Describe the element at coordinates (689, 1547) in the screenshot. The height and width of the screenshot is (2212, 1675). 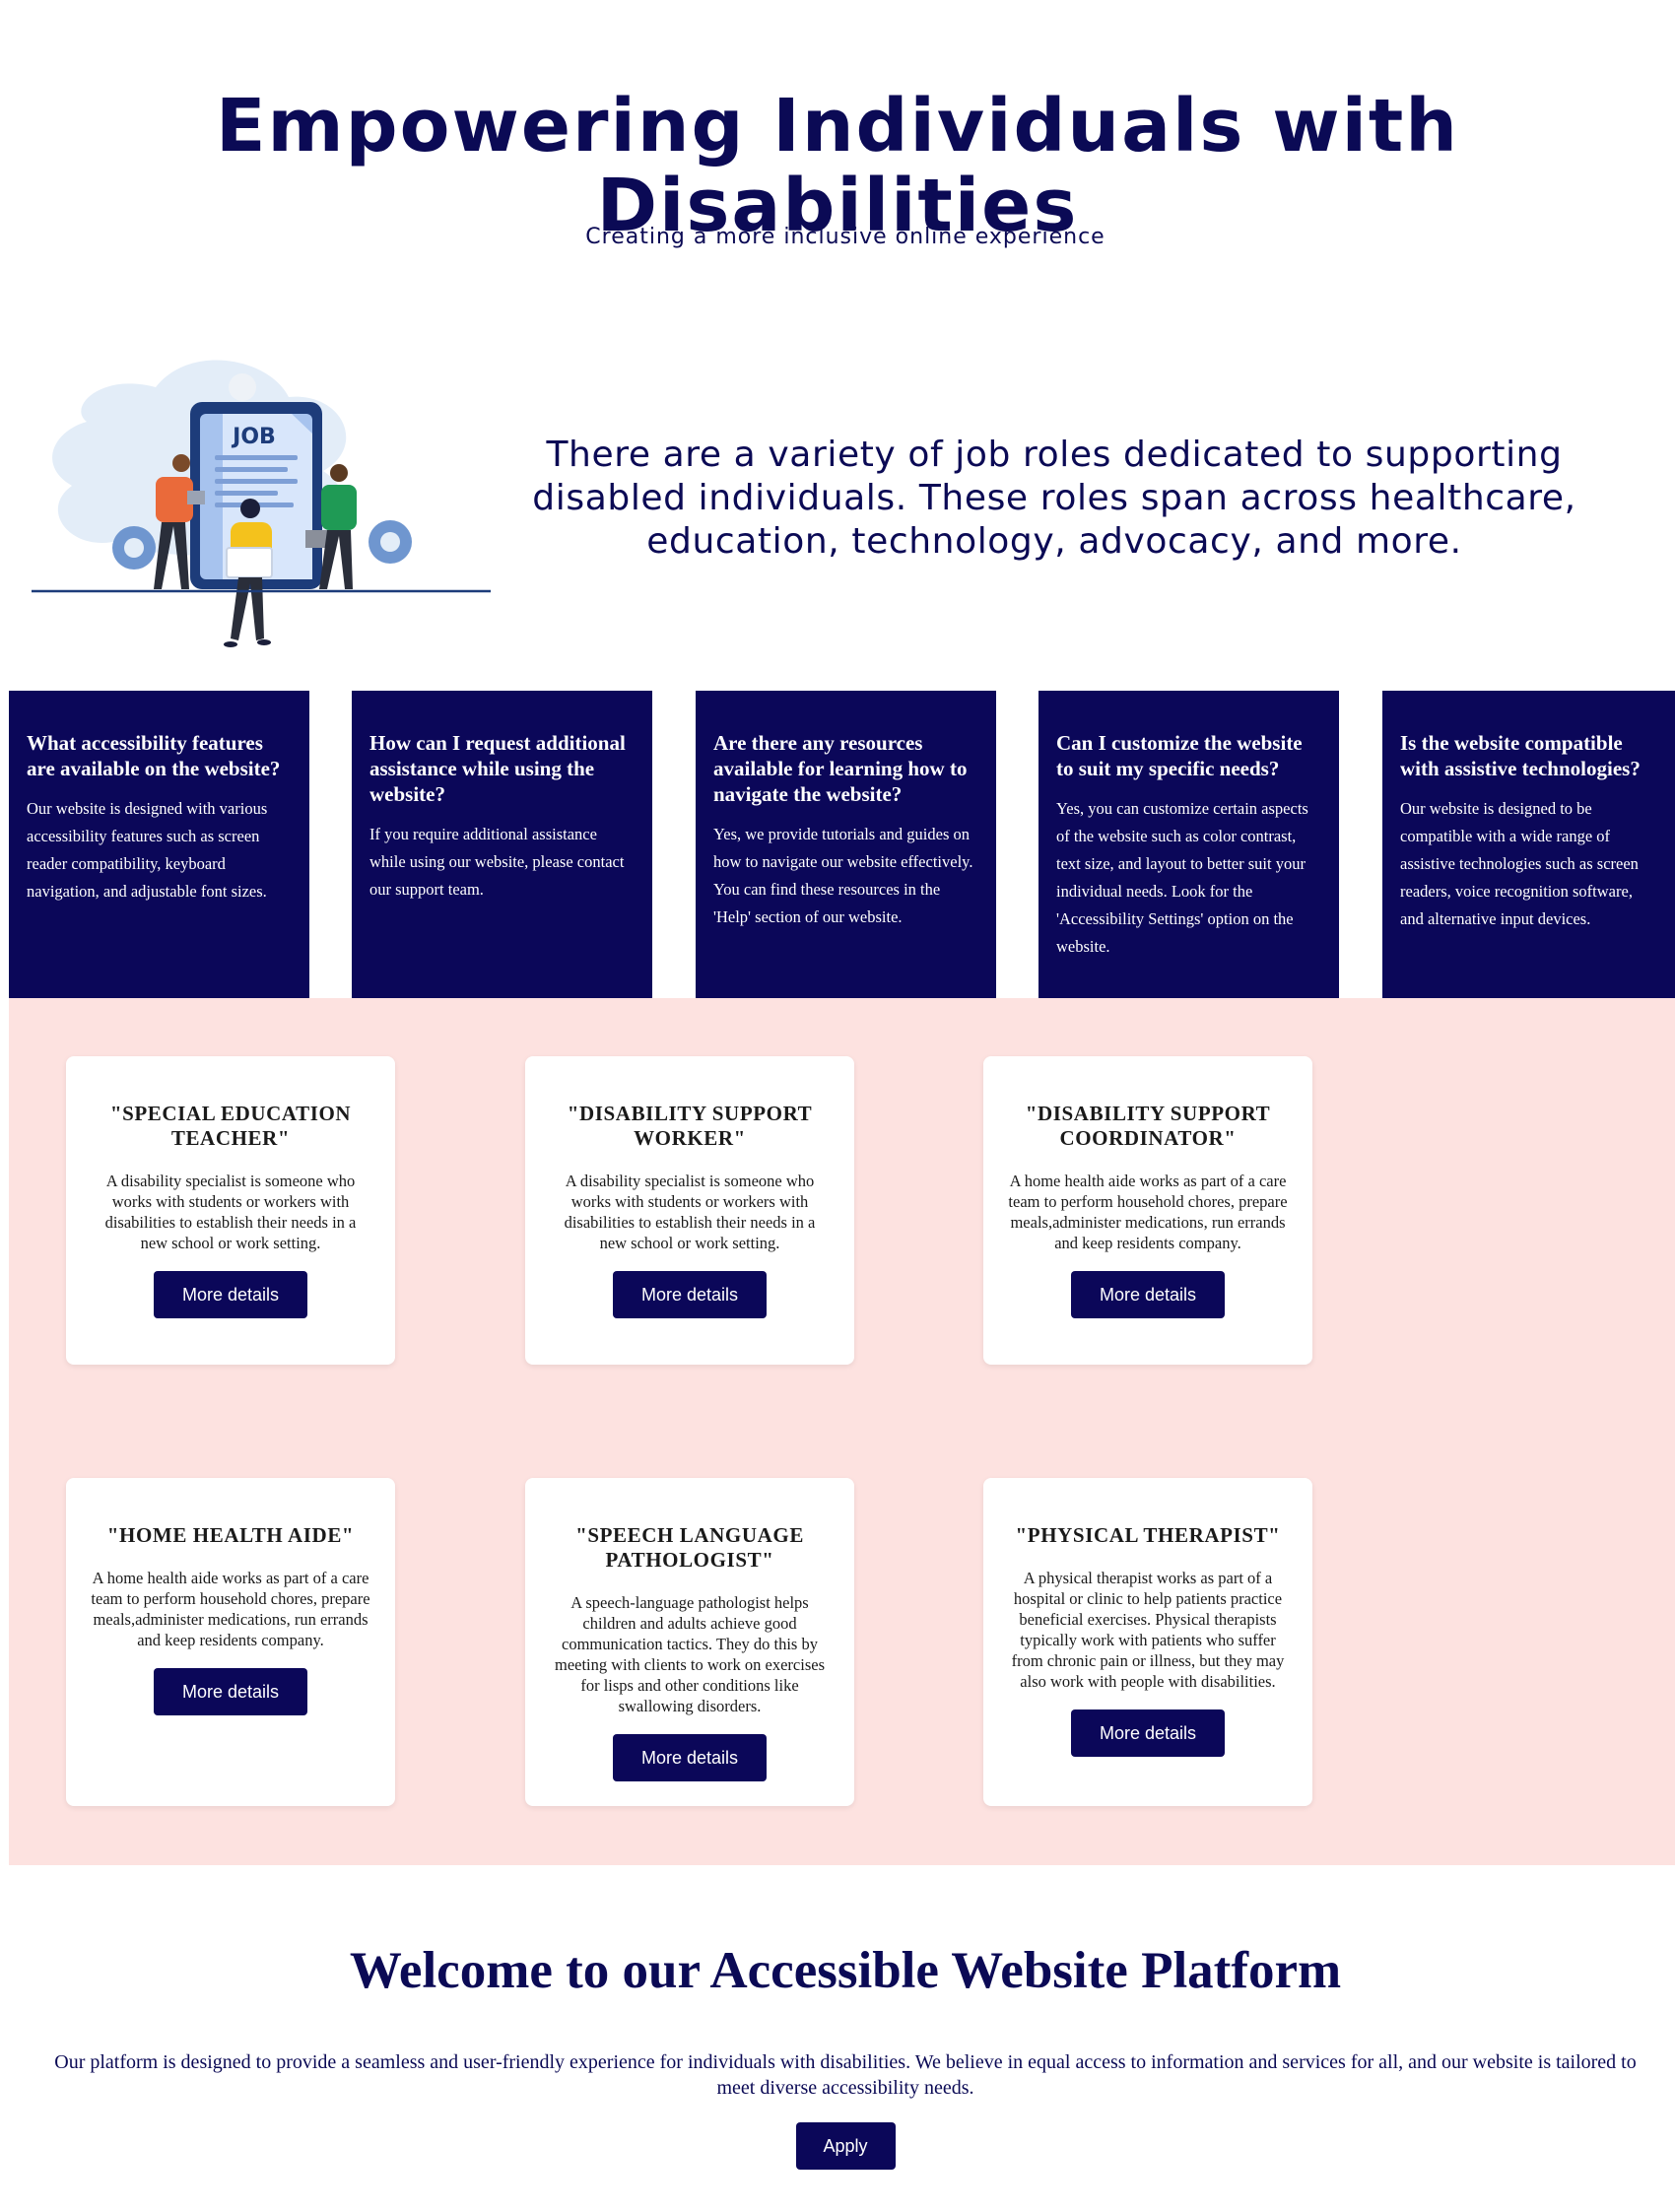
I see `job-title: "SPEECH LANGUAGE PATHOLOGIST"` at that location.